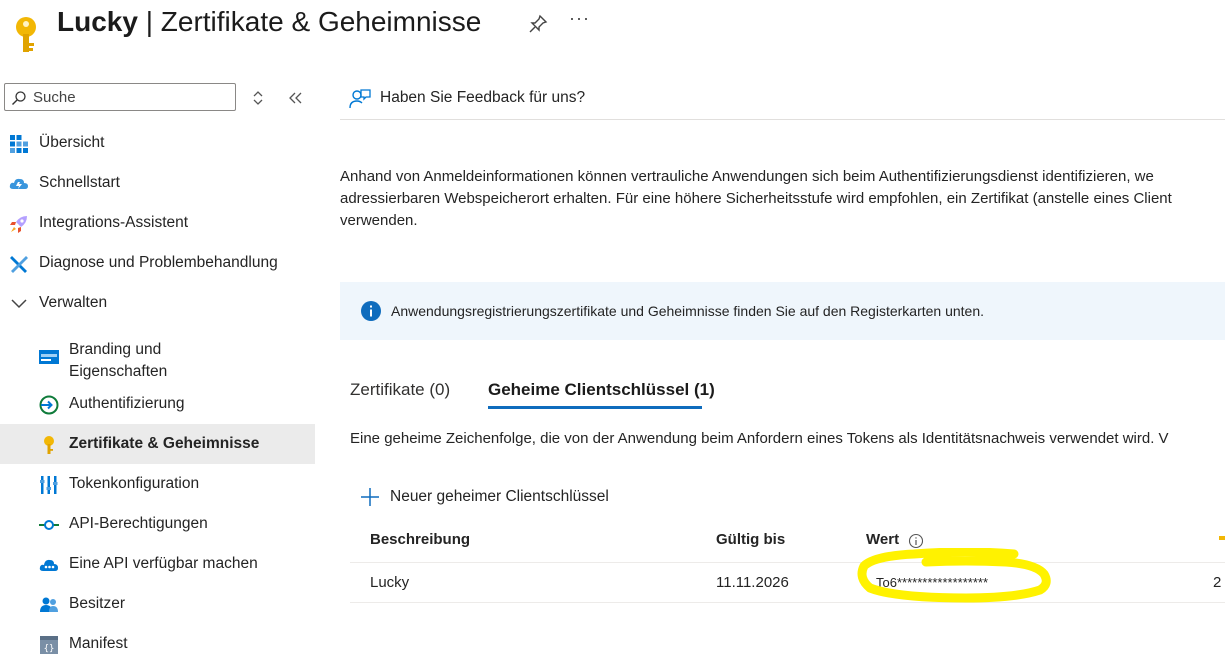 This screenshot has width=1225, height=664. I want to click on sort-updown-icon, so click(258, 98).